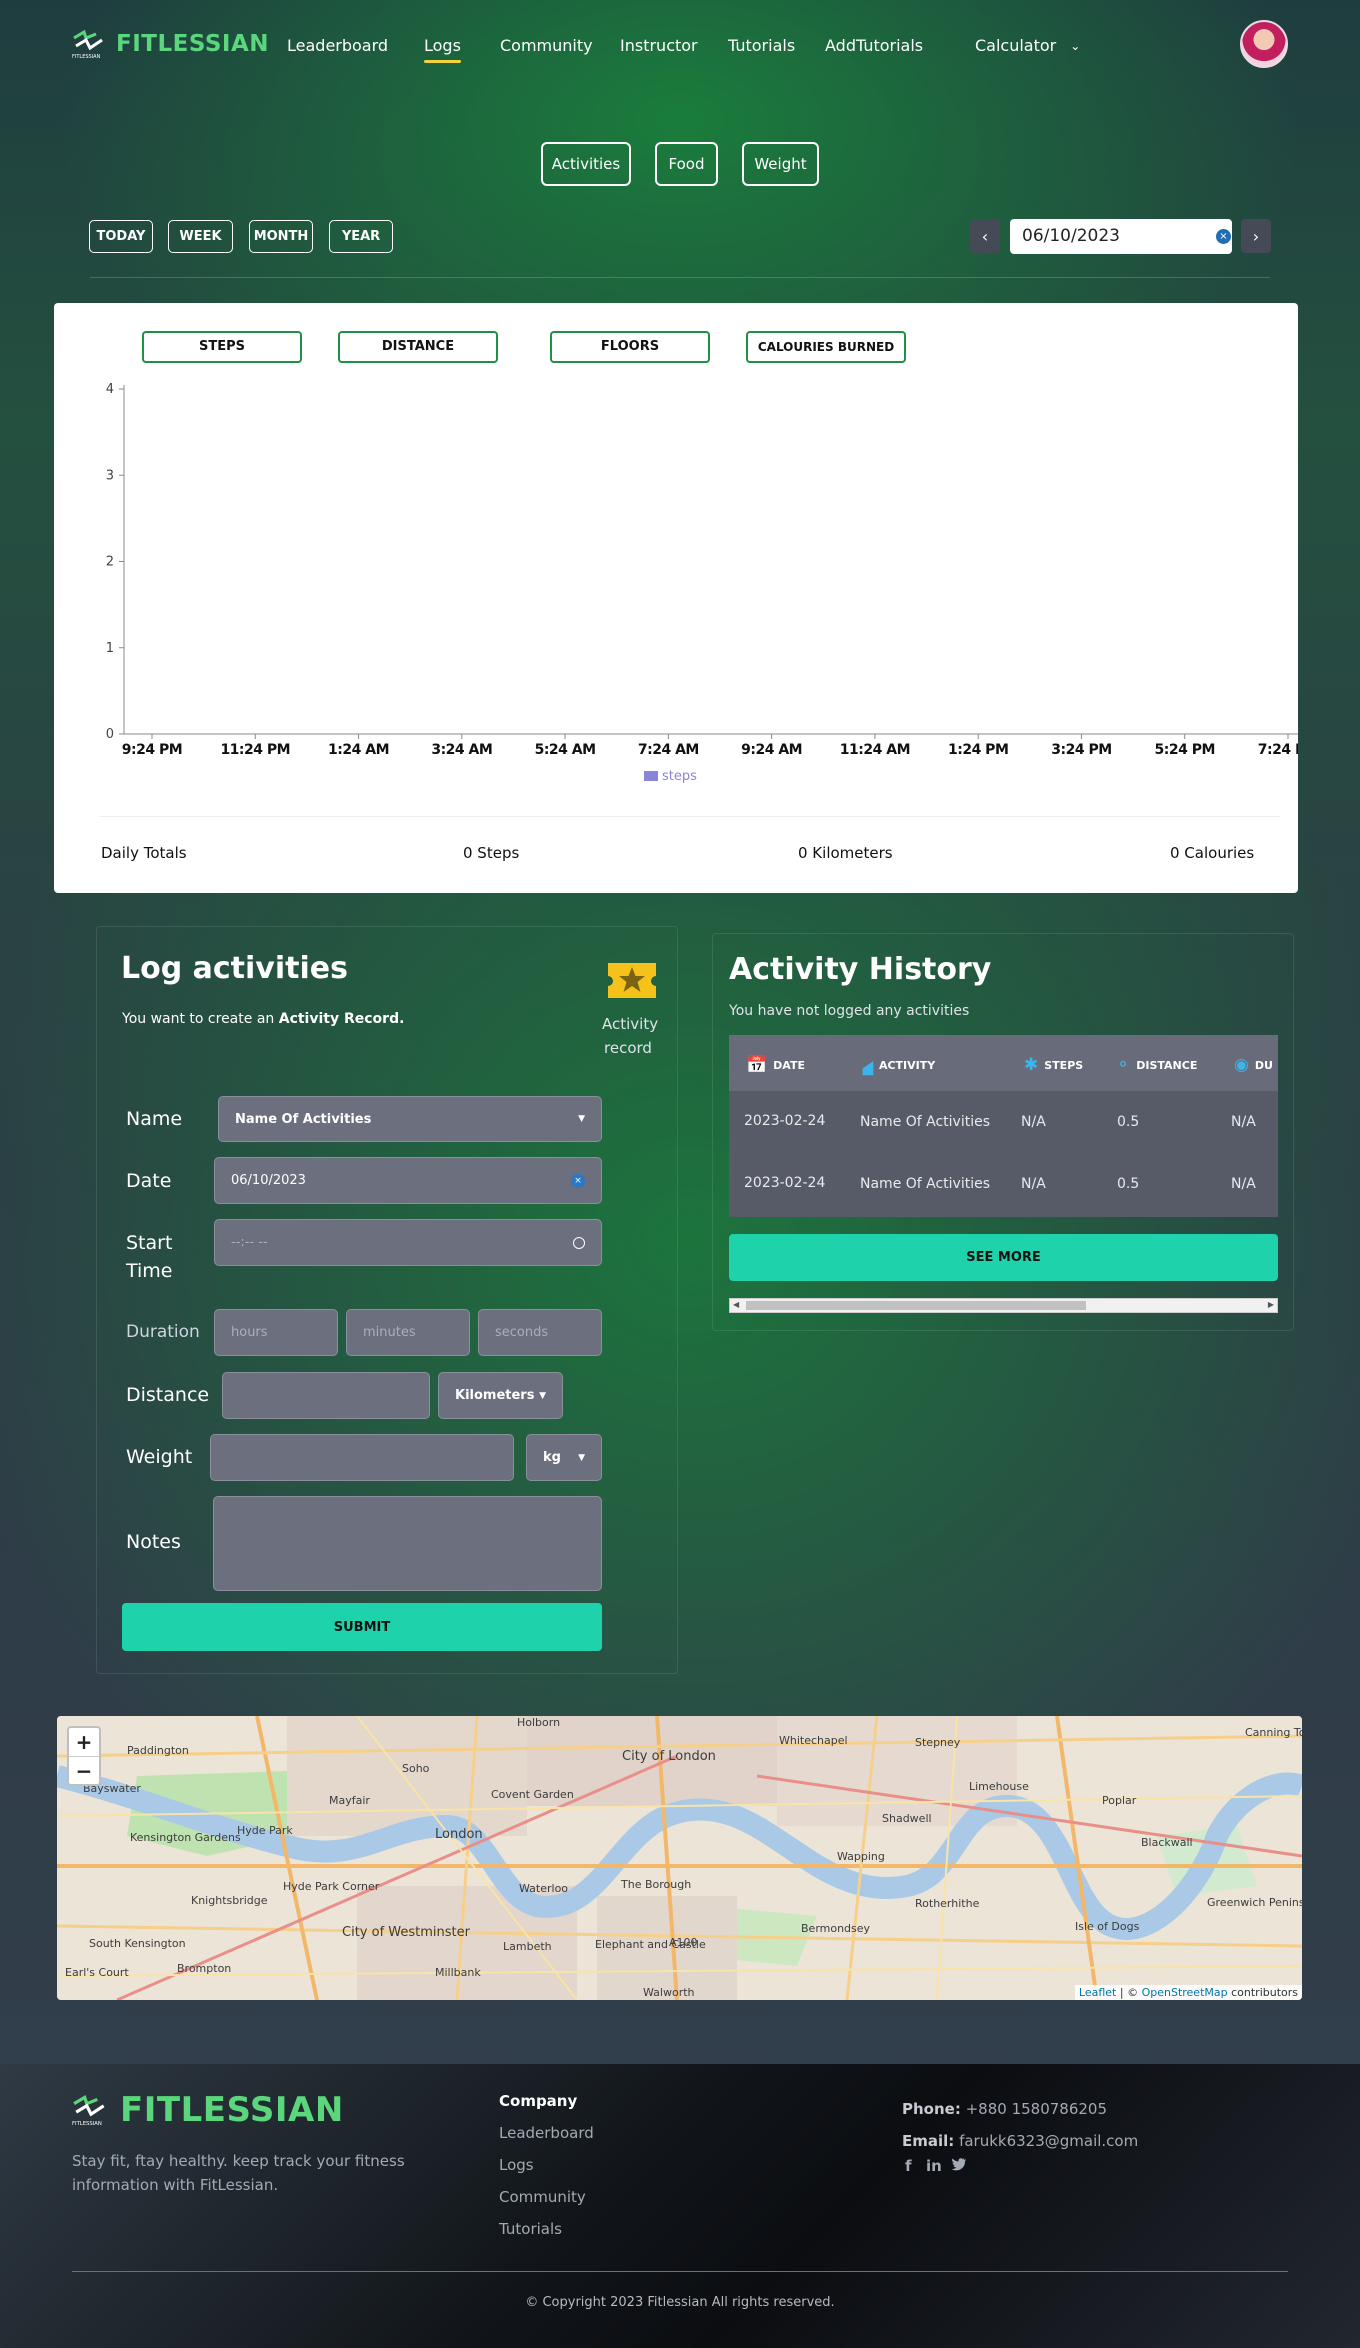  What do you see at coordinates (669, 1992) in the screenshot?
I see `map-place-label: Walworth` at bounding box center [669, 1992].